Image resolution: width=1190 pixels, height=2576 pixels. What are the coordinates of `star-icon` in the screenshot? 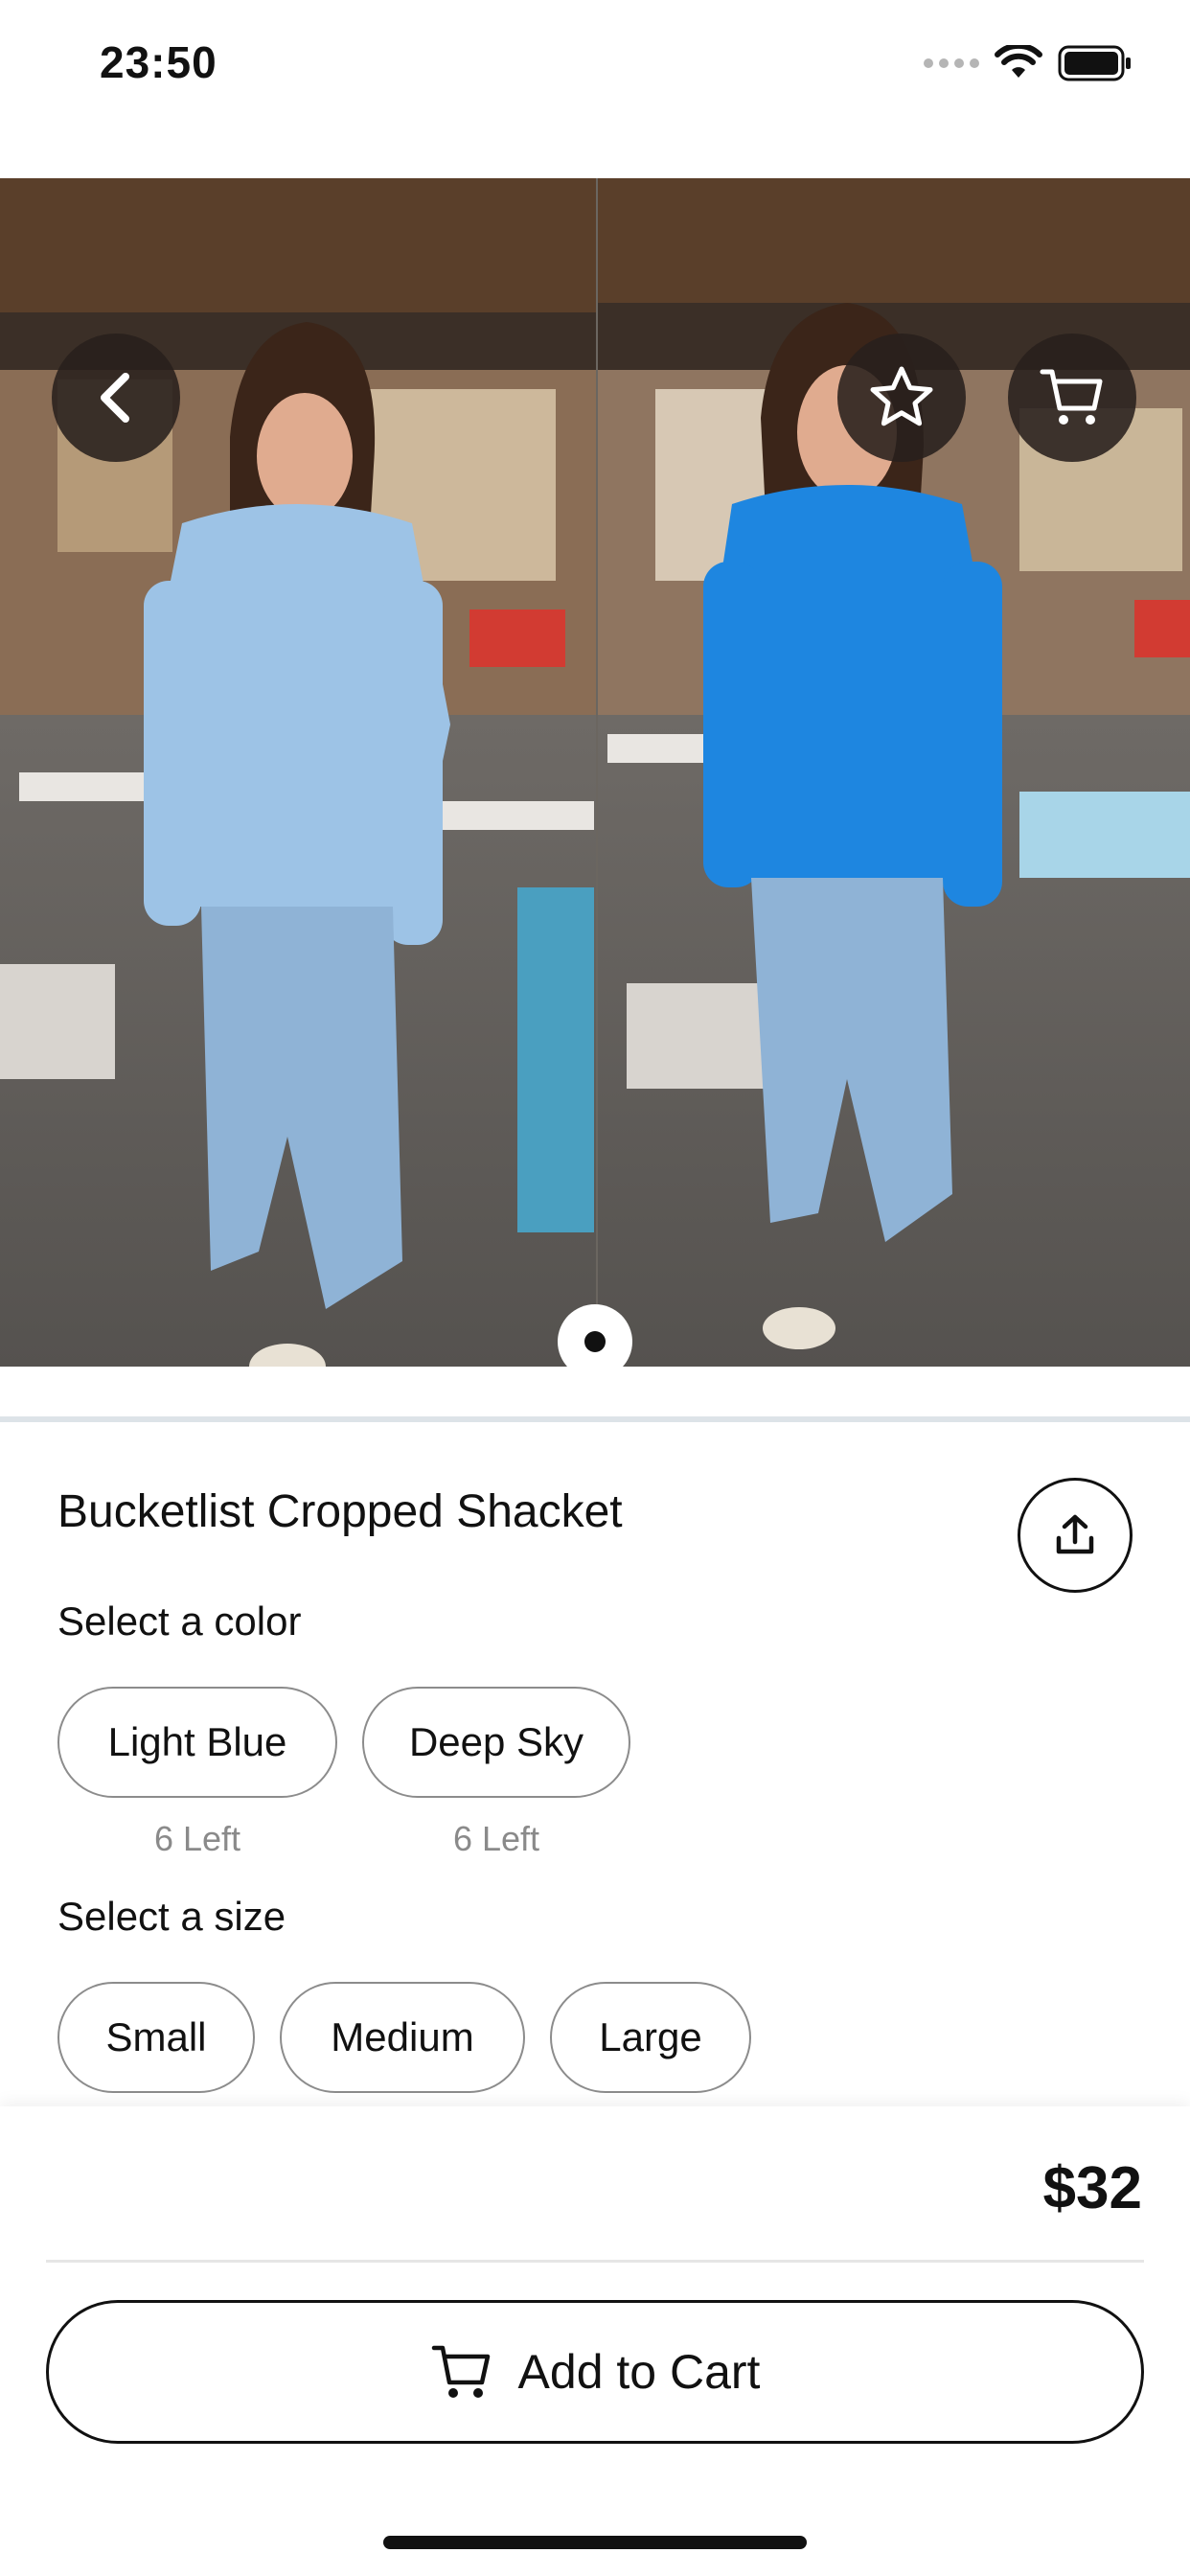 It's located at (902, 396).